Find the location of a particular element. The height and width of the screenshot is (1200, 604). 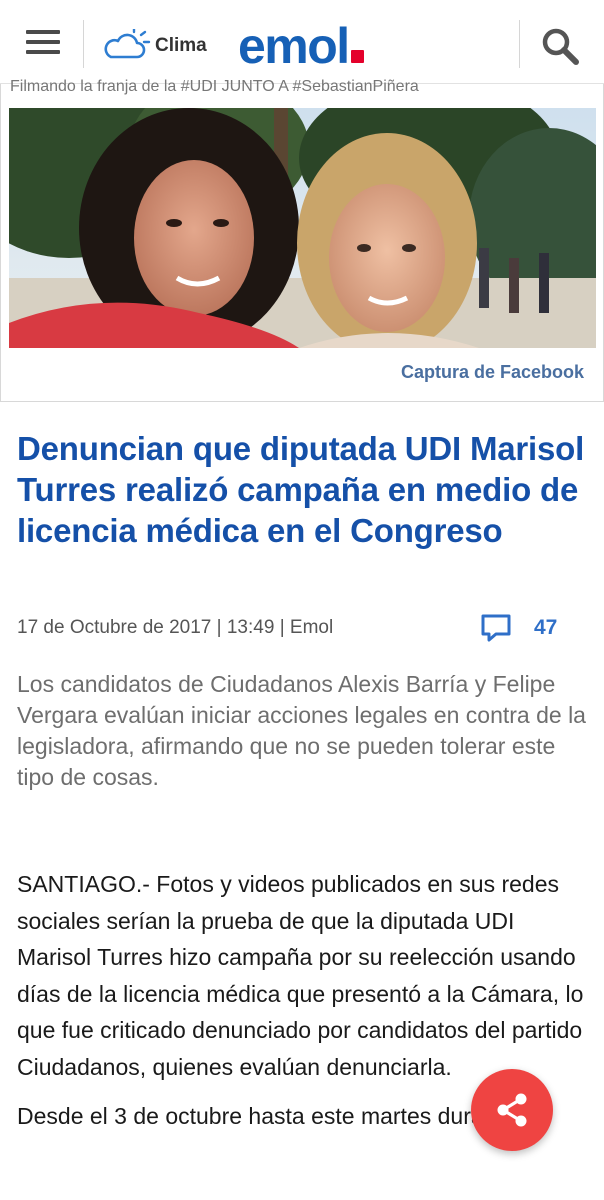

magnifier-icon is located at coordinates (560, 46).